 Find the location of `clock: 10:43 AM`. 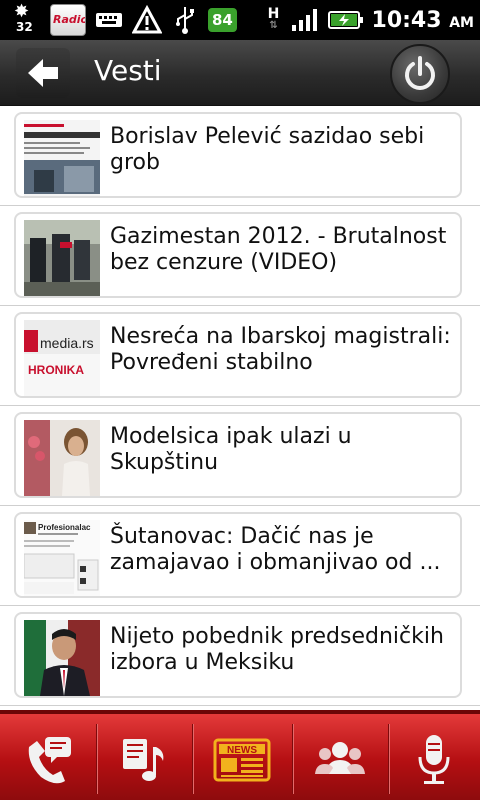

clock: 10:43 AM is located at coordinates (422, 20).